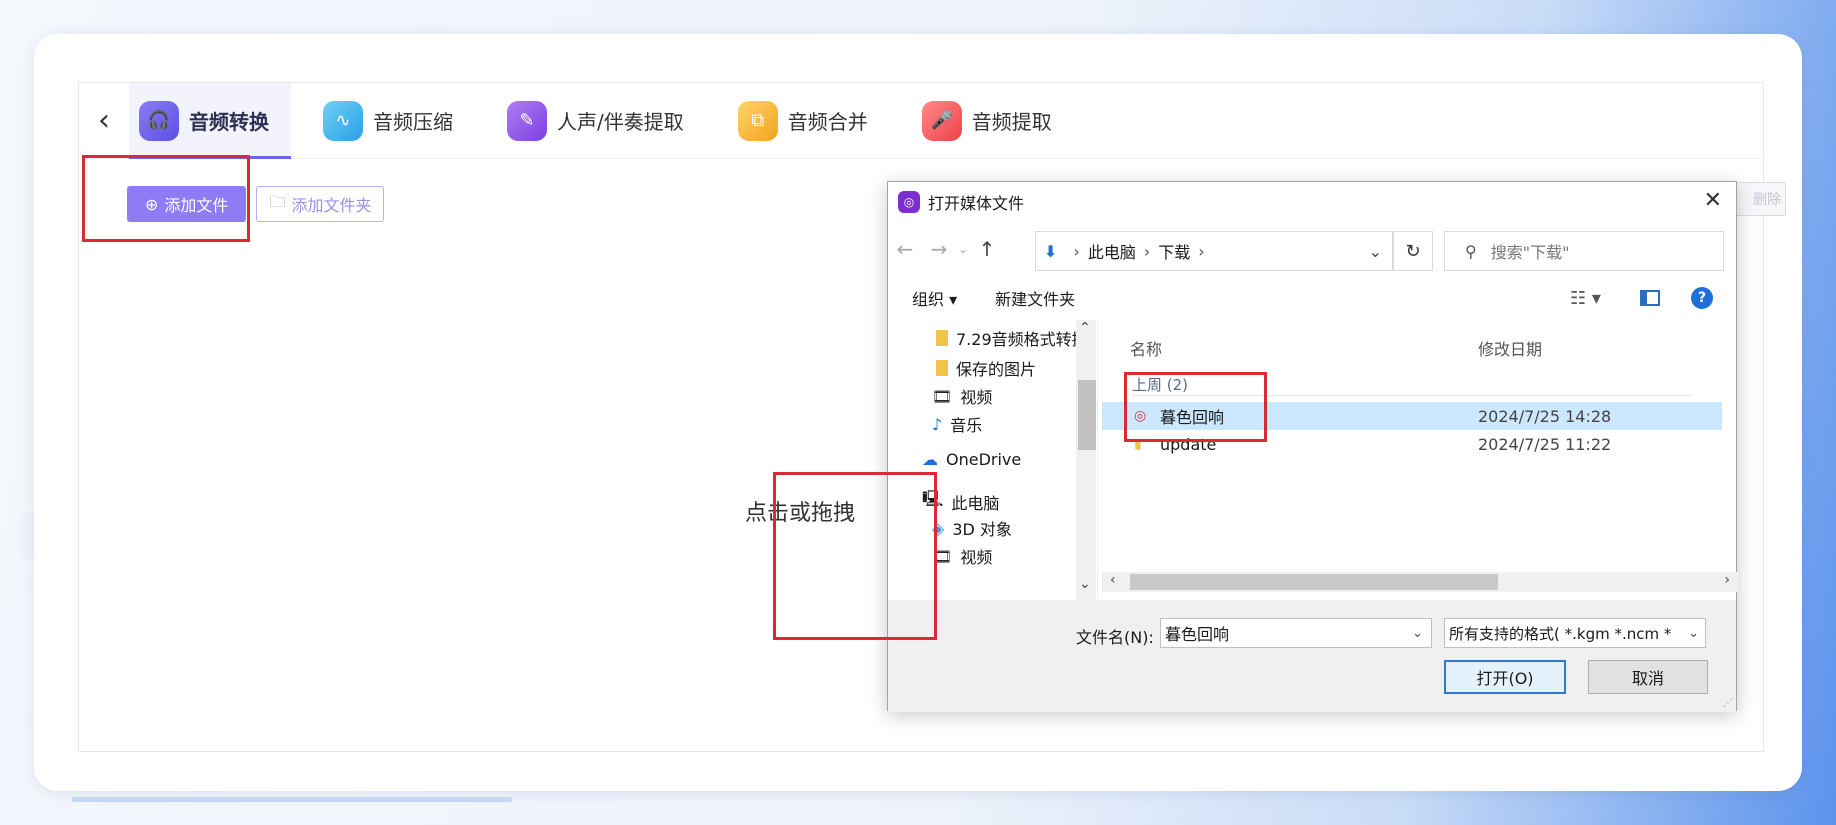 Image resolution: width=1836 pixels, height=825 pixels. I want to click on dialog-titlebar: ◎ 打开媒体文件 ✕, so click(1312, 202).